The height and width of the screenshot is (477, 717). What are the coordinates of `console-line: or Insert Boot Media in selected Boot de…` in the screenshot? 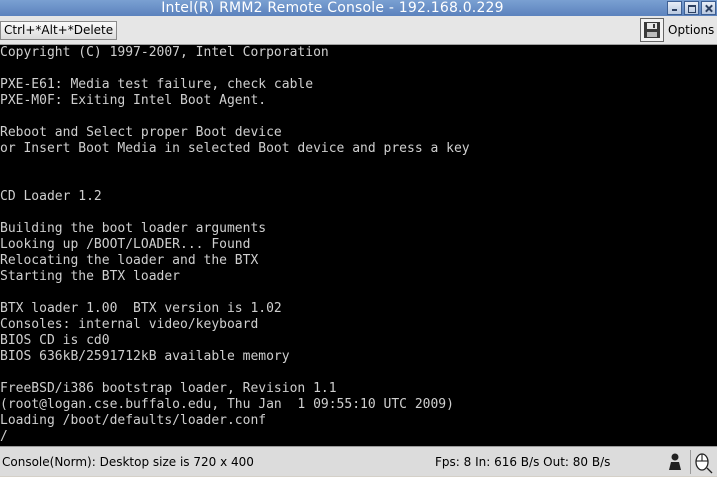 It's located at (235, 148).